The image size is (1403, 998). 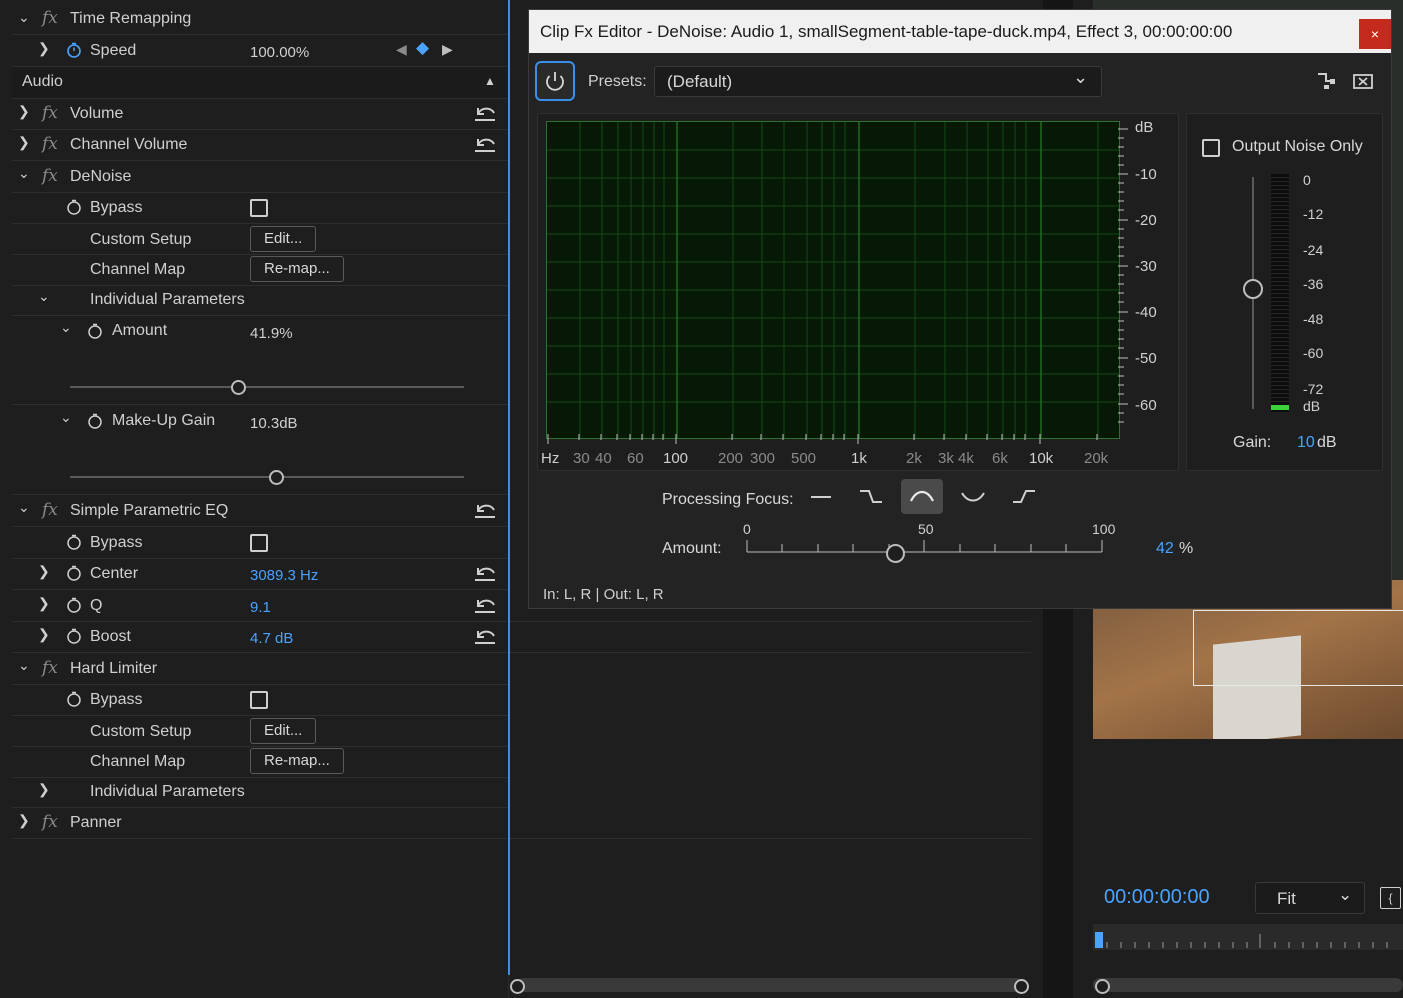 I want to click on output-noise-only-checkbox, so click(x=1211, y=148).